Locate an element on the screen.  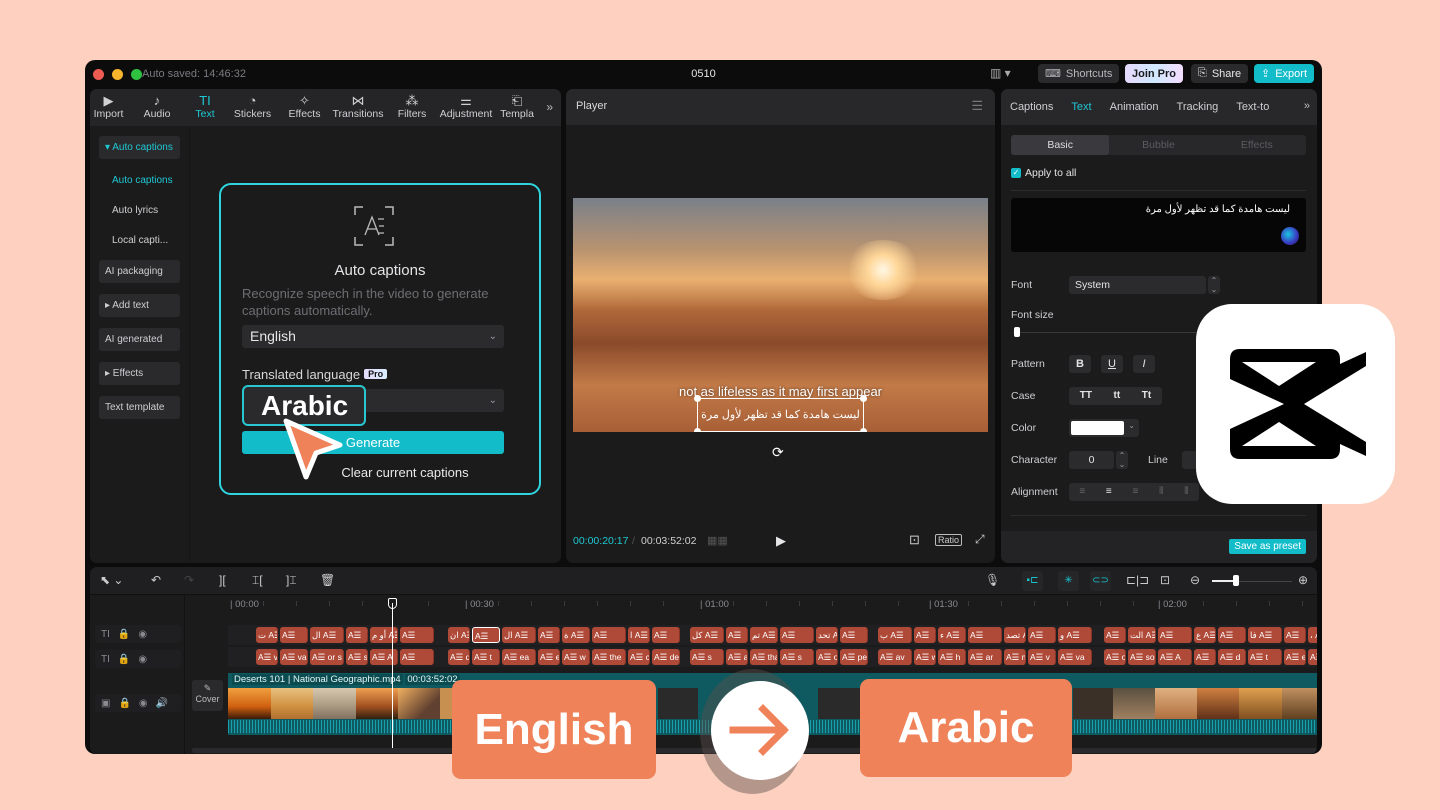
caption-clip: كل A☰ is located at coordinates (707, 635).